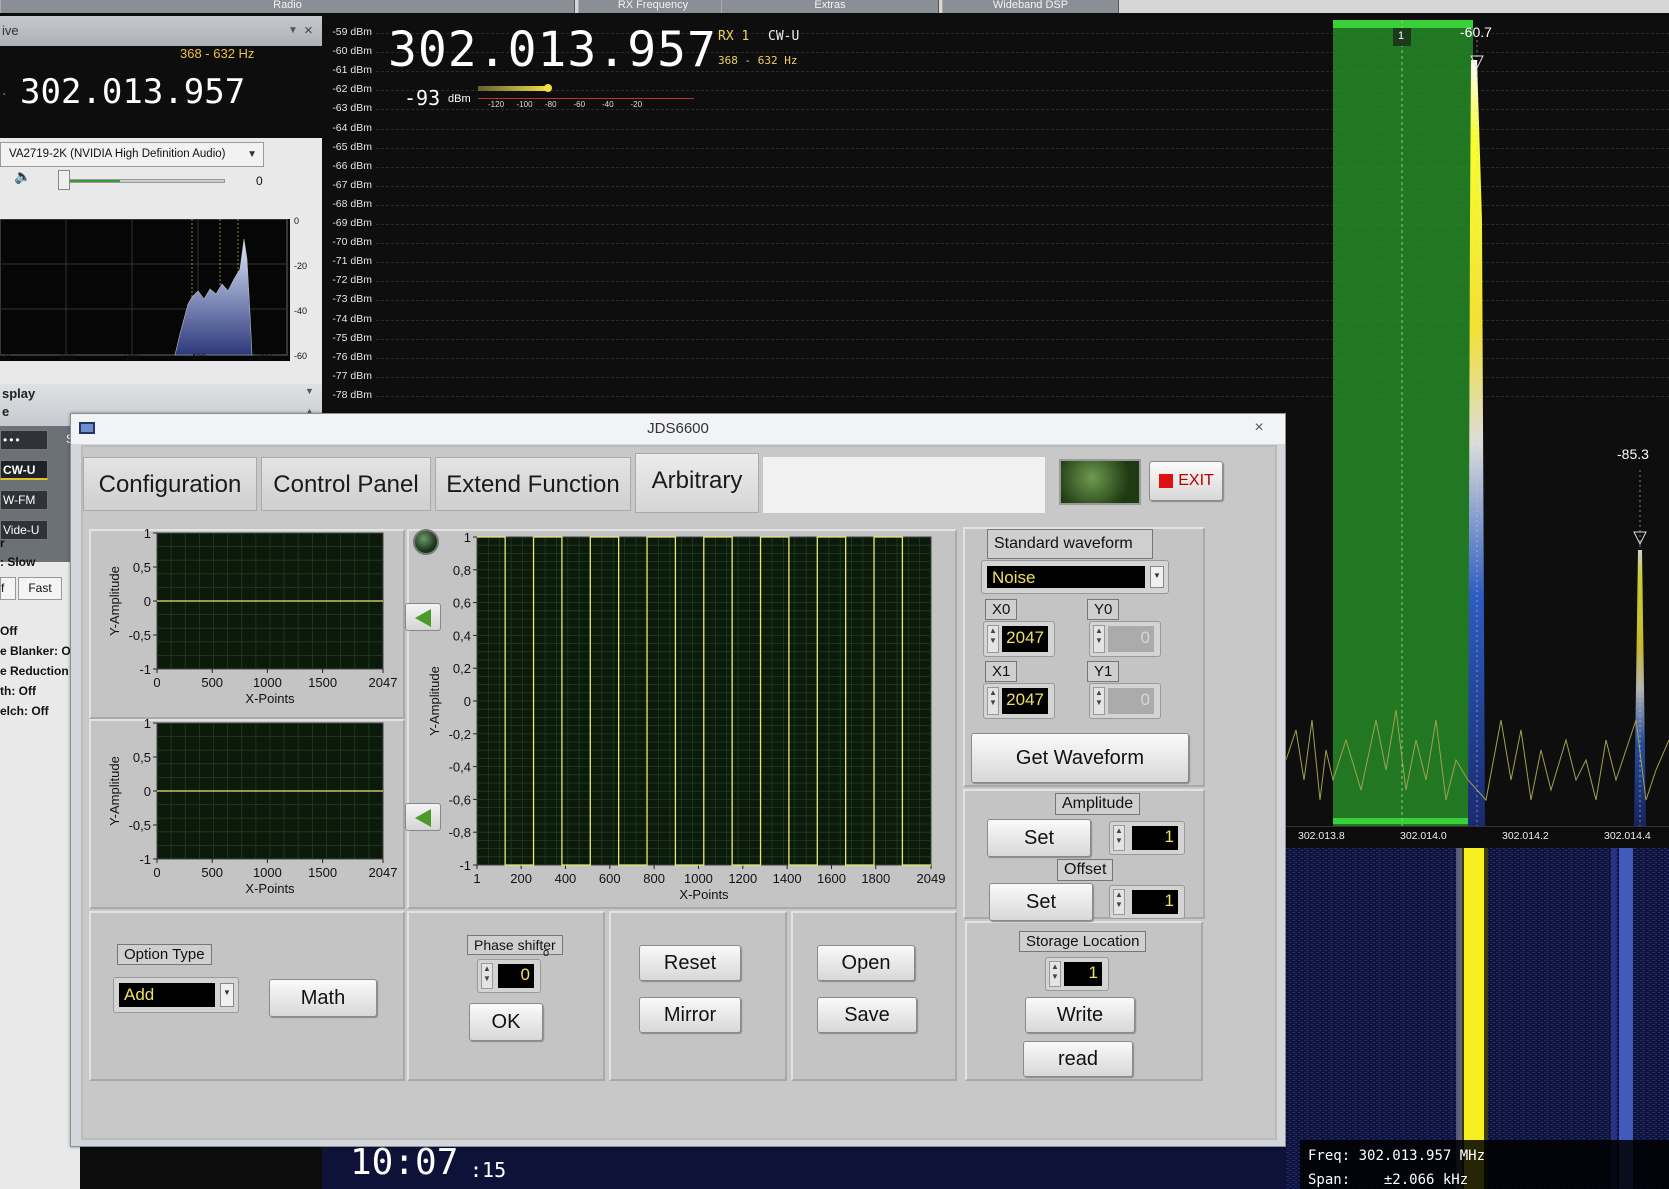 This screenshot has width=1669, height=1189. I want to click on ok-button: OK, so click(506, 1022).